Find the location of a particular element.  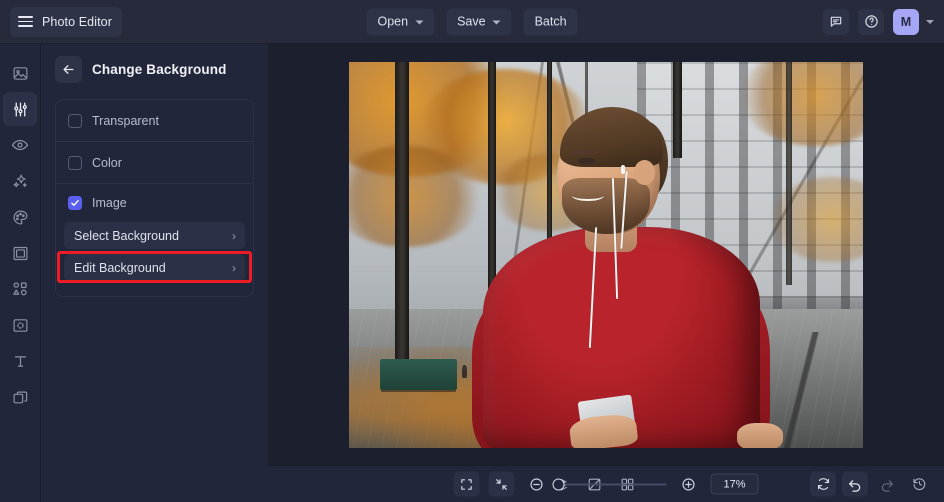

history-icon is located at coordinates (918, 484).